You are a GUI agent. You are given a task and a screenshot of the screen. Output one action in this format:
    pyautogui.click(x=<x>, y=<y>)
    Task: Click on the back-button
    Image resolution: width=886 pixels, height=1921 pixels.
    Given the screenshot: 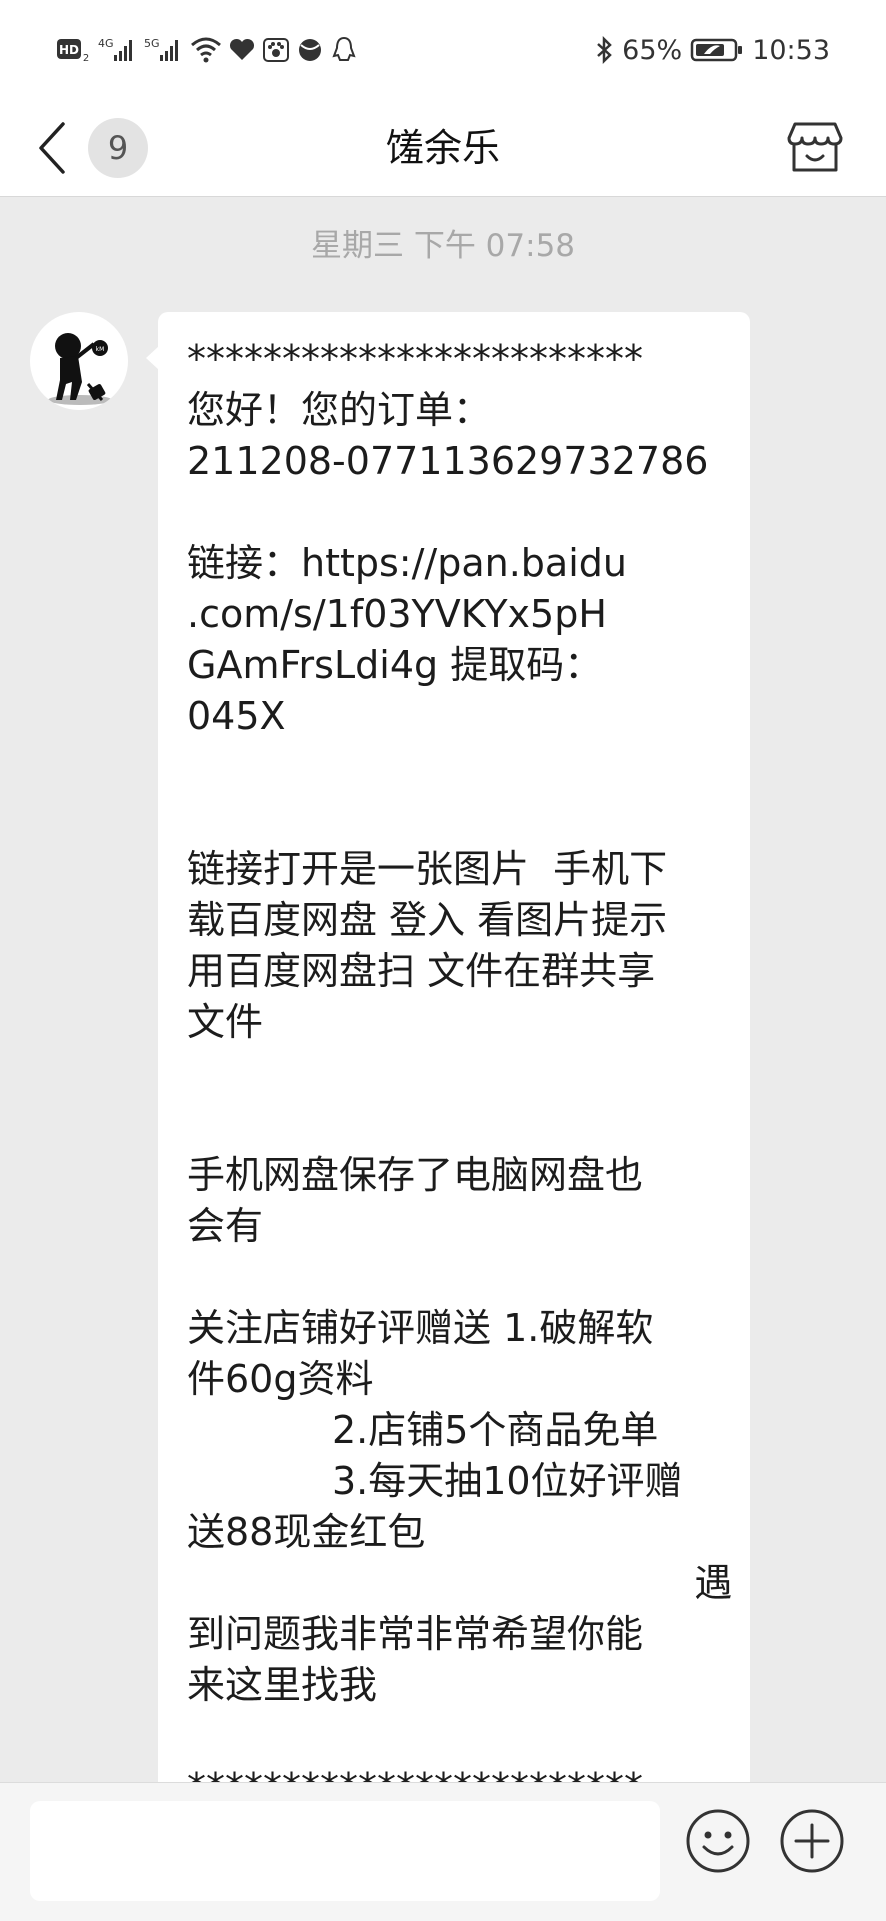 What is the action you would take?
    pyautogui.click(x=52, y=148)
    